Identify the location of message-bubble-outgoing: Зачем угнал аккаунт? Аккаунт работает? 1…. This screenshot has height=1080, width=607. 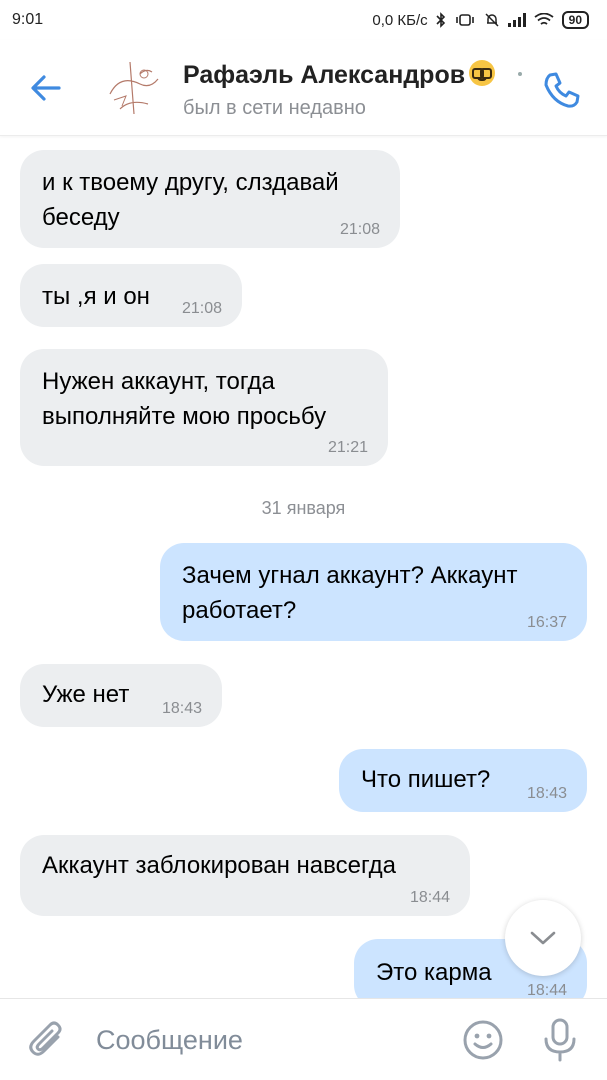
(373, 592).